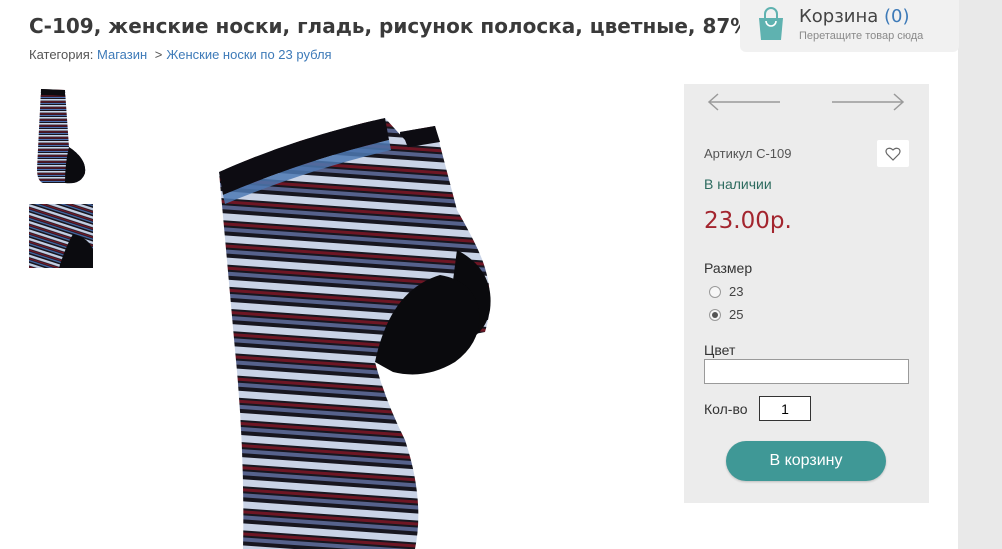 The width and height of the screenshot is (1002, 549). Describe the element at coordinates (122, 54) in the screenshot. I see `breadcrumb-link-shop: Магазин` at that location.